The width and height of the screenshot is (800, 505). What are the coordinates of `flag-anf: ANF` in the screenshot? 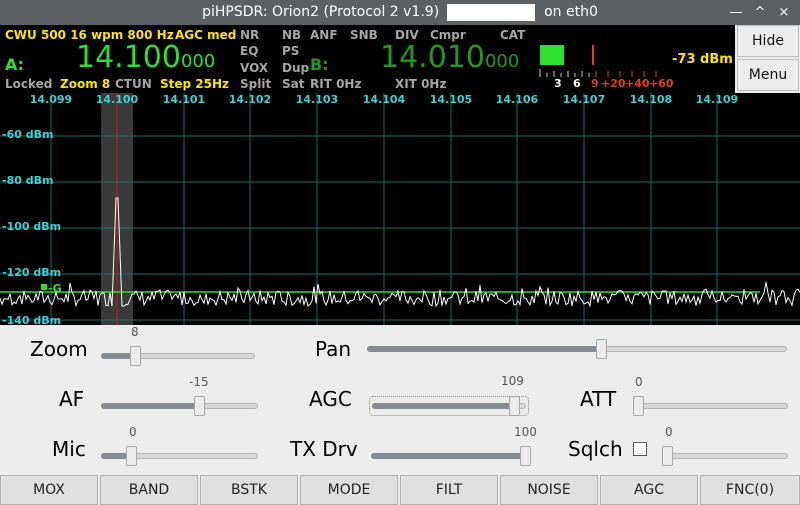 It's located at (324, 35).